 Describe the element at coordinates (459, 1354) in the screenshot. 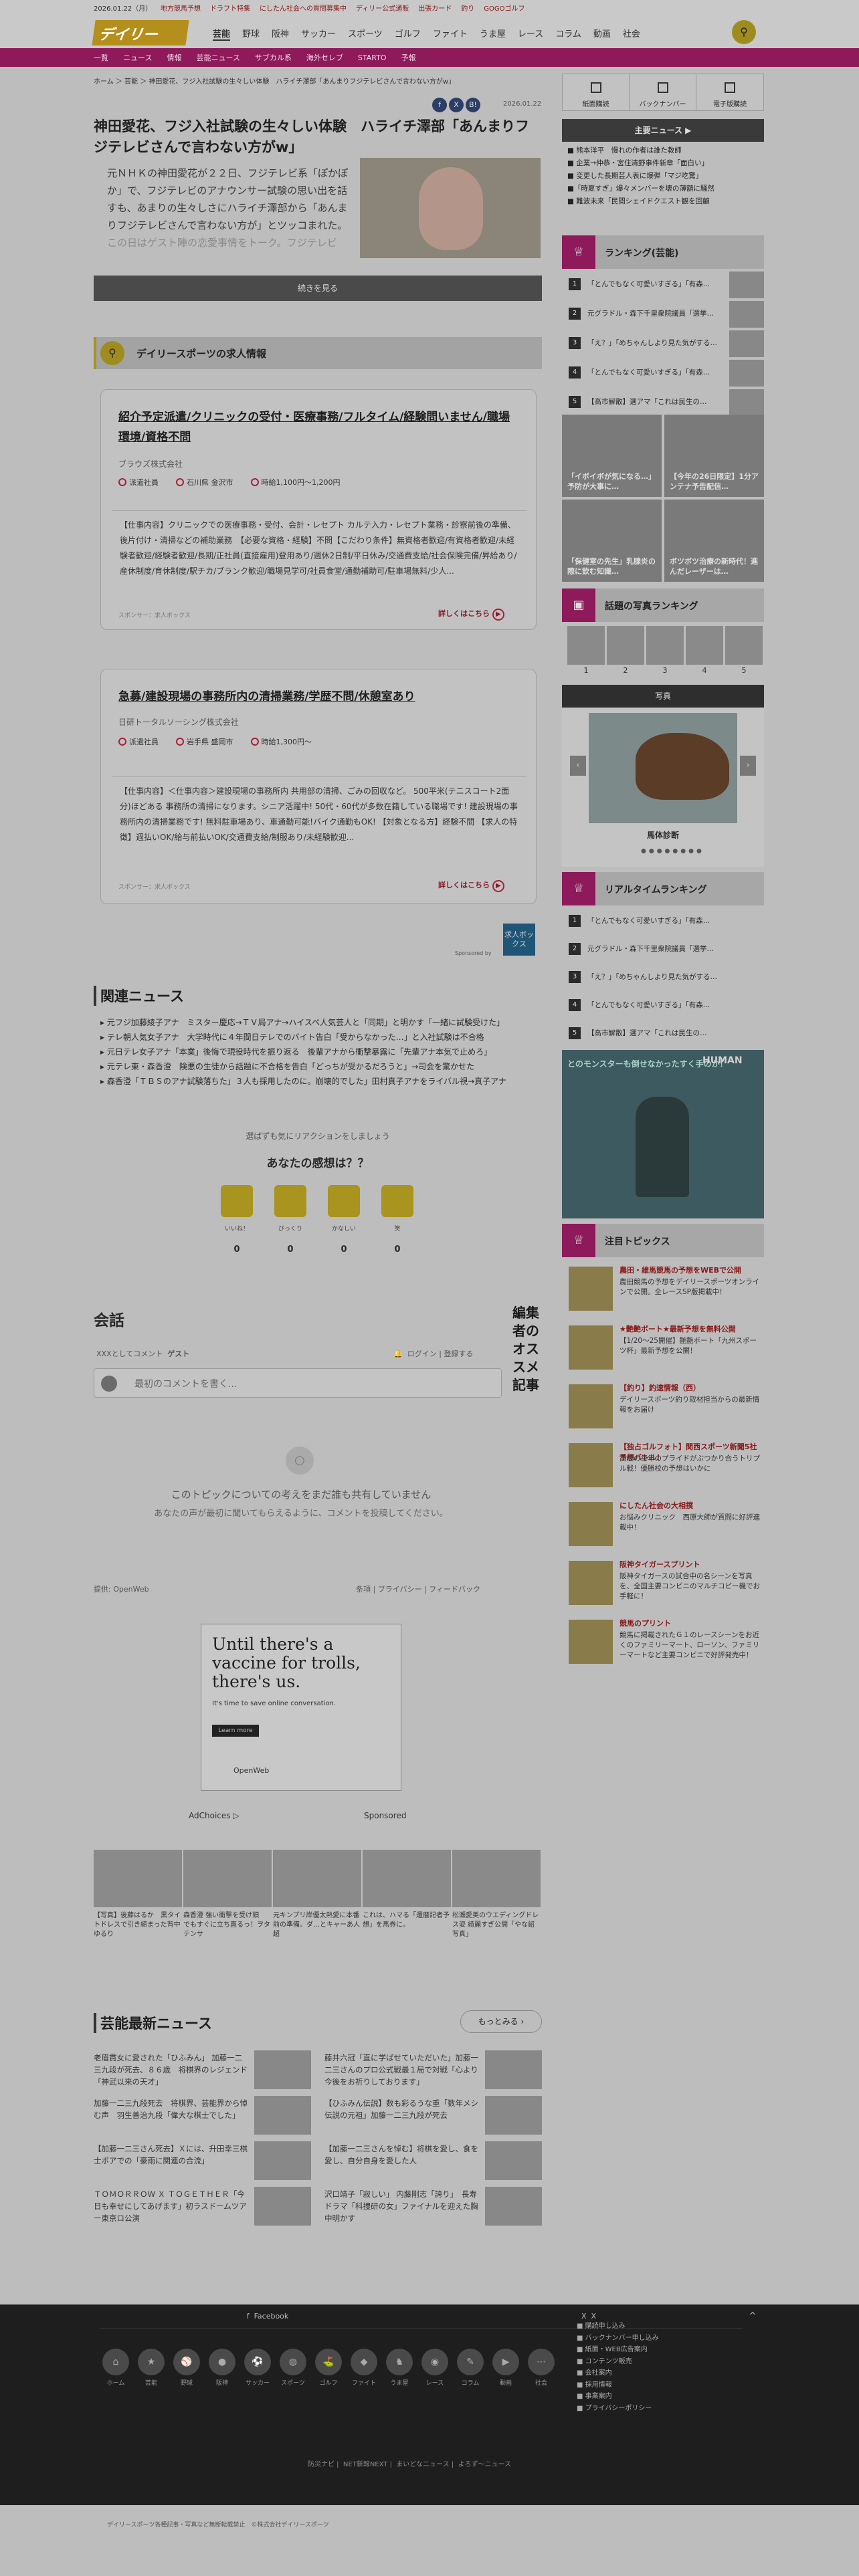

I see `signup-link: 登録する` at that location.